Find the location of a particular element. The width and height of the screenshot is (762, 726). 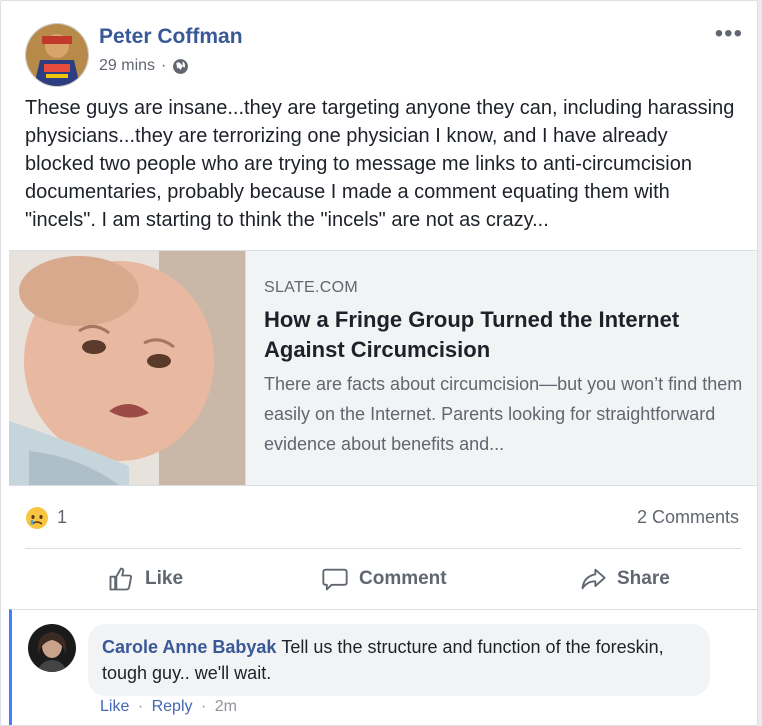

divider is located at coordinates (383, 548).